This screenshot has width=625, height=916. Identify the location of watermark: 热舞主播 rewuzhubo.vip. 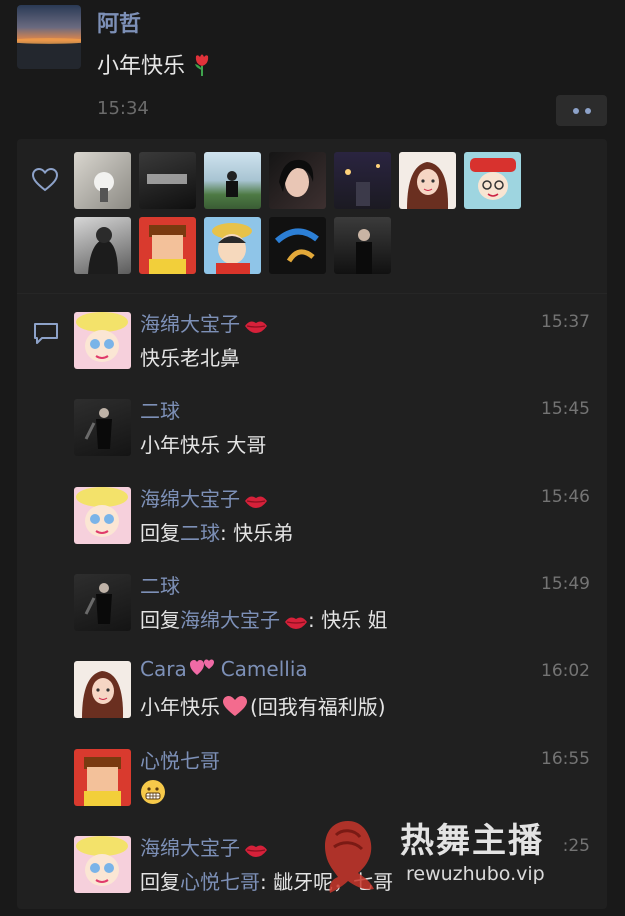
(460, 853).